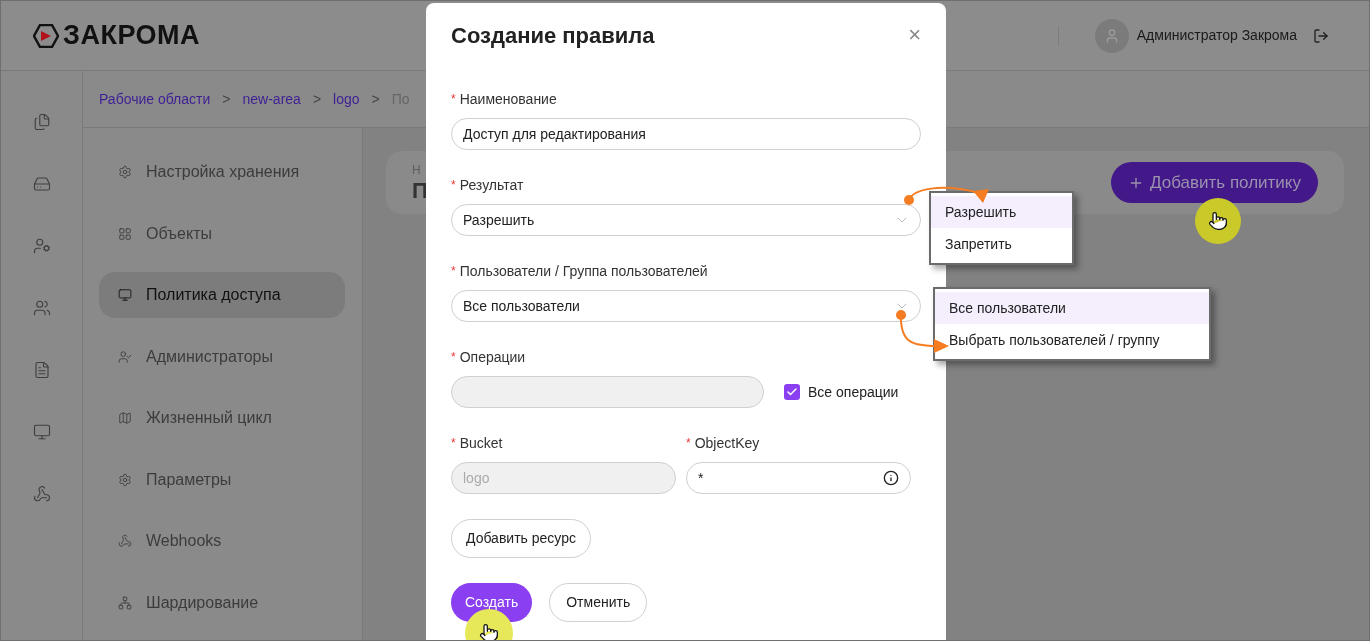  What do you see at coordinates (41, 246) in the screenshot?
I see `user-gear-icon` at bounding box center [41, 246].